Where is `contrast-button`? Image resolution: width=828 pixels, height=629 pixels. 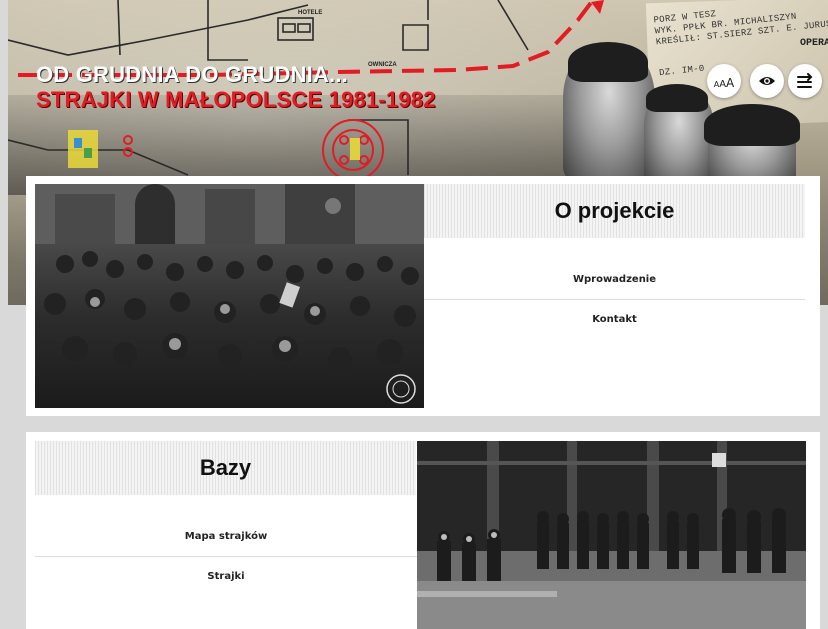 contrast-button is located at coordinates (767, 81).